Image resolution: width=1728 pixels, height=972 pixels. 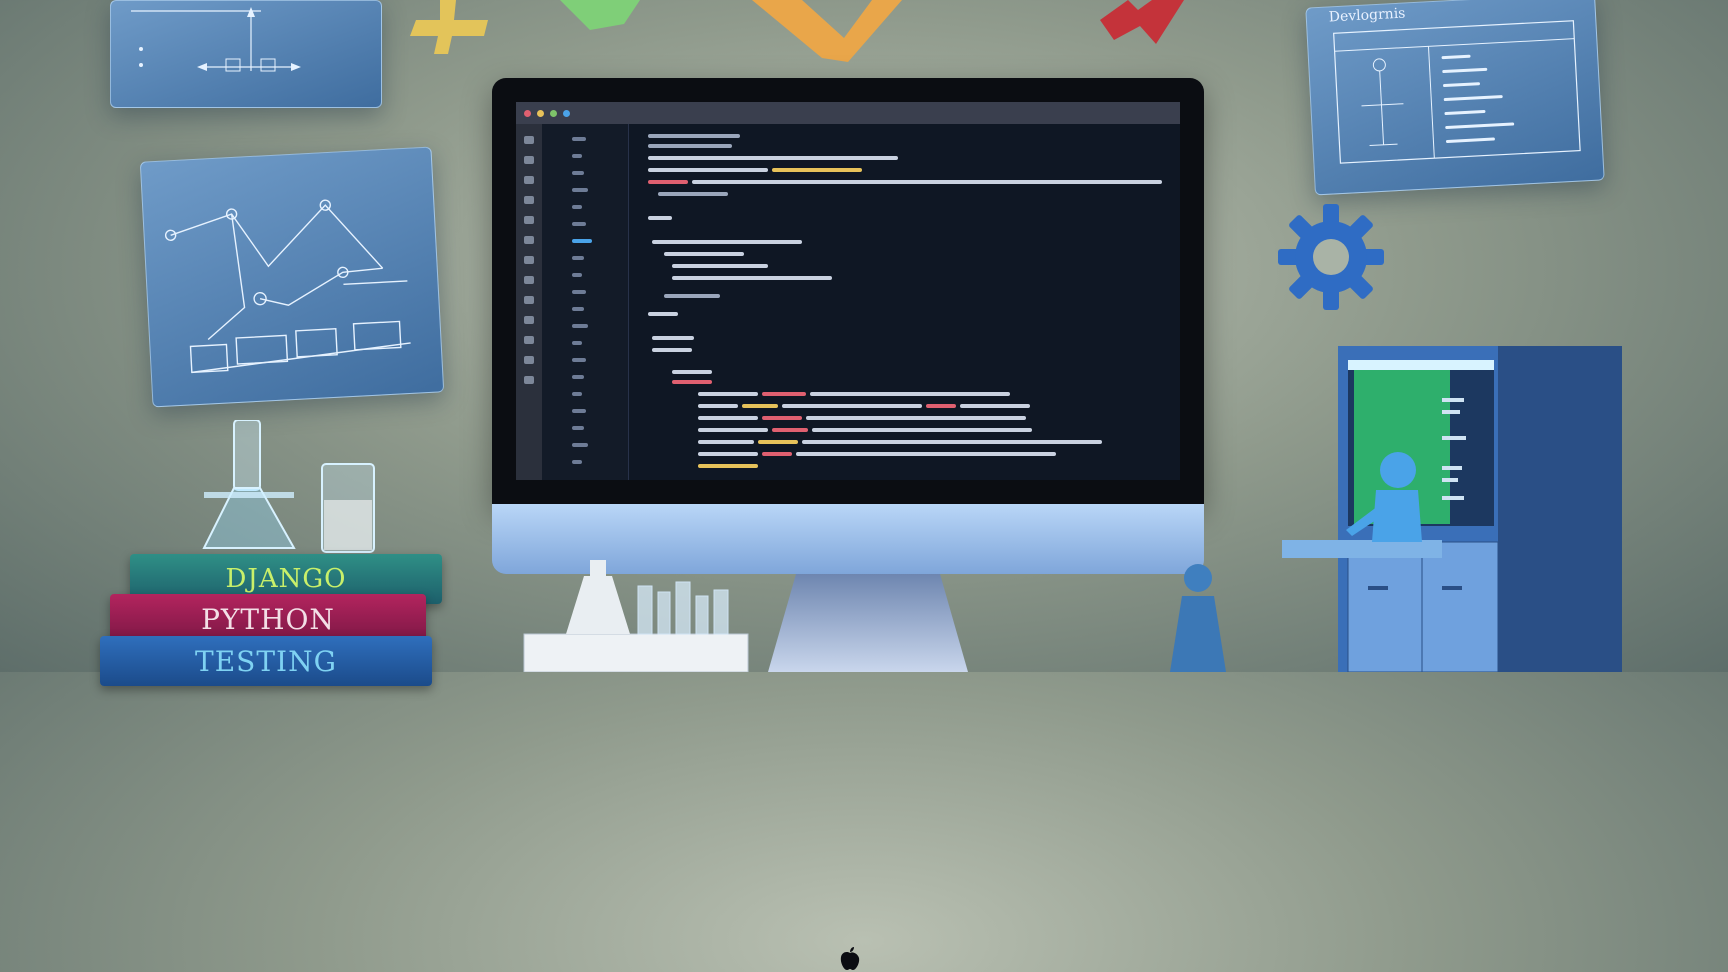 I want to click on green-shape-icon, so click(x=600, y=15).